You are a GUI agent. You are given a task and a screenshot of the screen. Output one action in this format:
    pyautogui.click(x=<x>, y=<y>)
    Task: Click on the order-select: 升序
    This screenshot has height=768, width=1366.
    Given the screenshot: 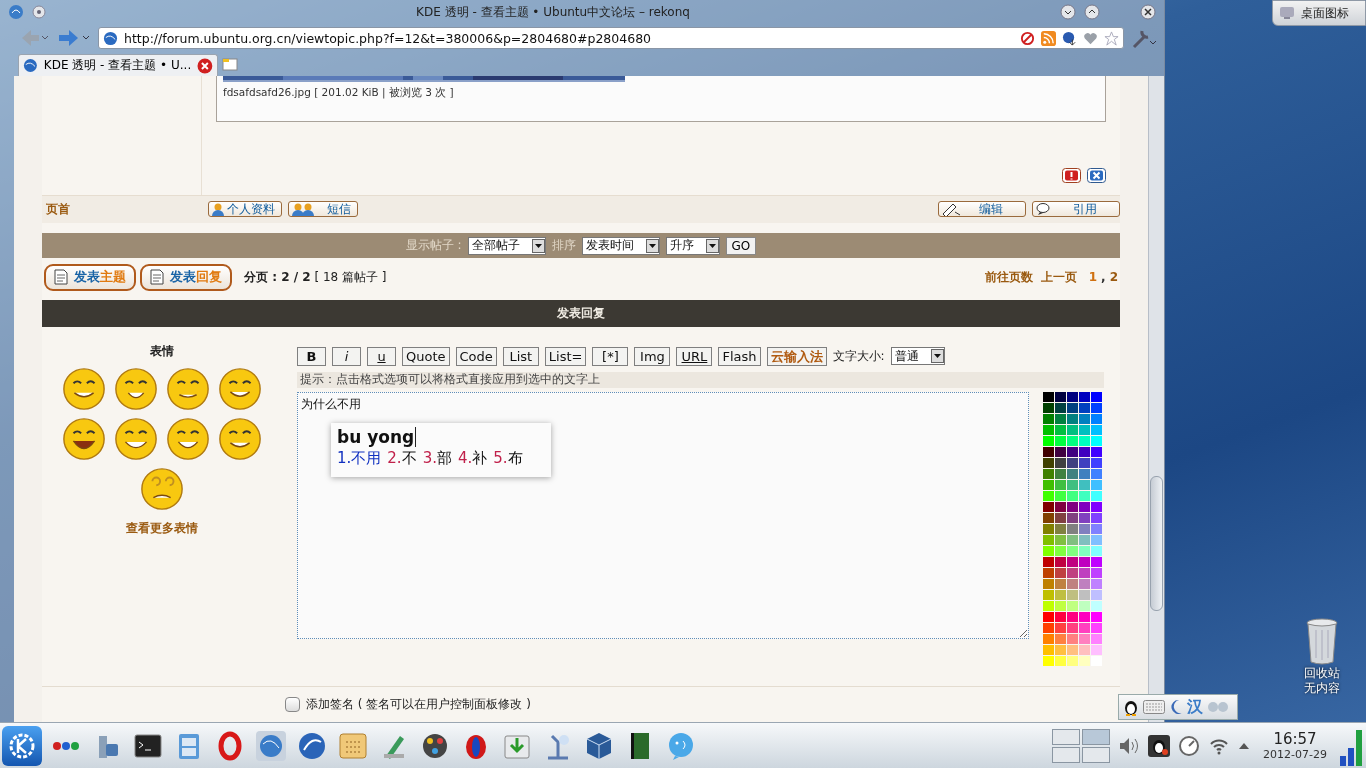 What is the action you would take?
    pyautogui.click(x=692, y=245)
    